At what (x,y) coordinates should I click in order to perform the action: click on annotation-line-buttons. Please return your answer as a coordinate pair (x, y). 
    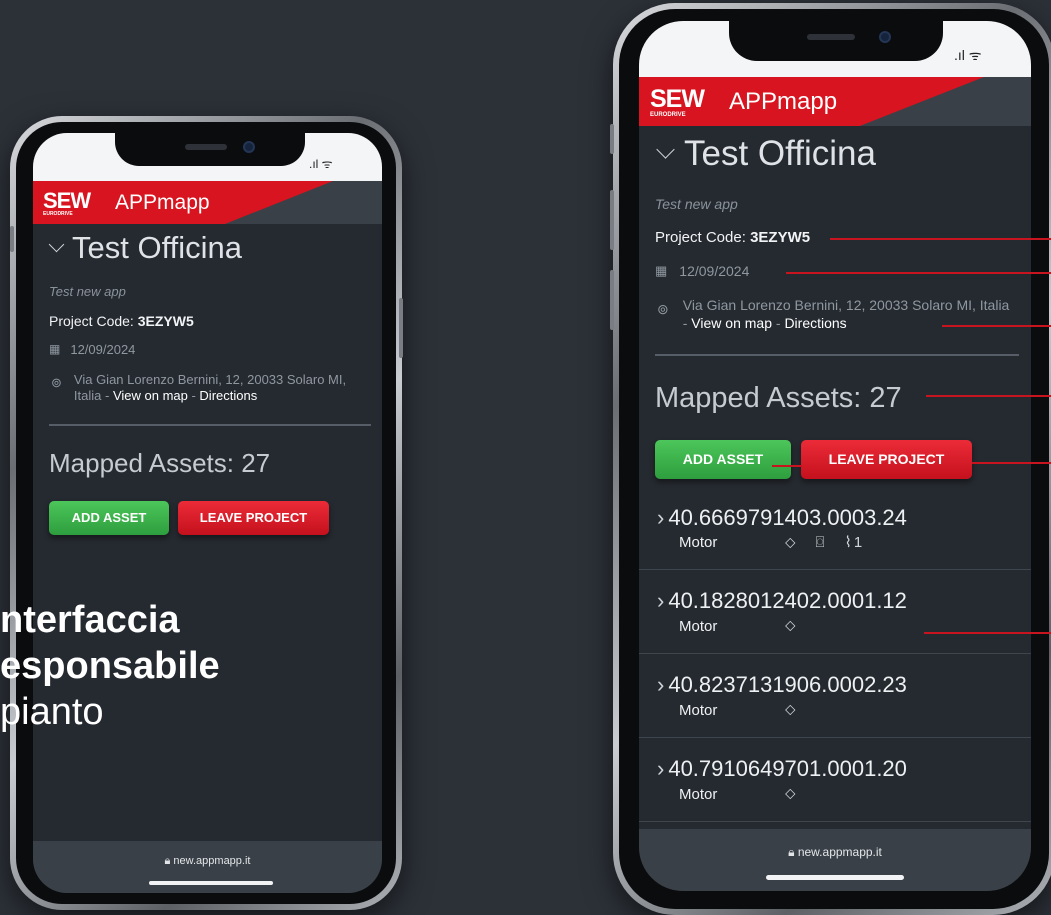
    Looking at the image, I should click on (1011, 463).